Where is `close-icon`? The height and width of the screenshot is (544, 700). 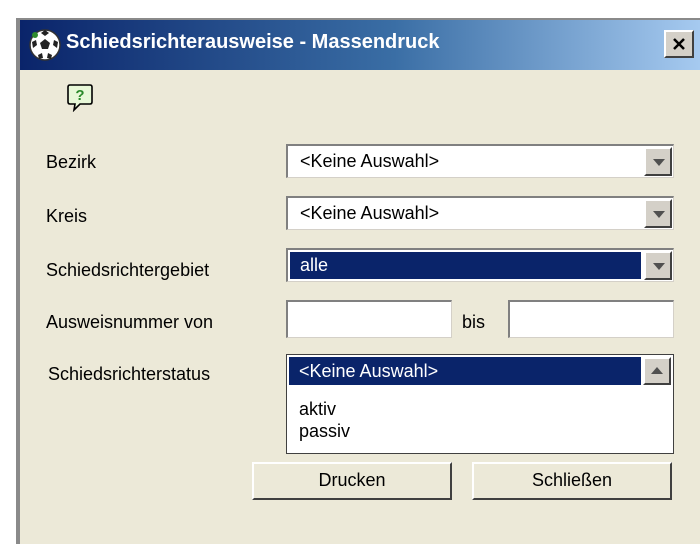 close-icon is located at coordinates (679, 44).